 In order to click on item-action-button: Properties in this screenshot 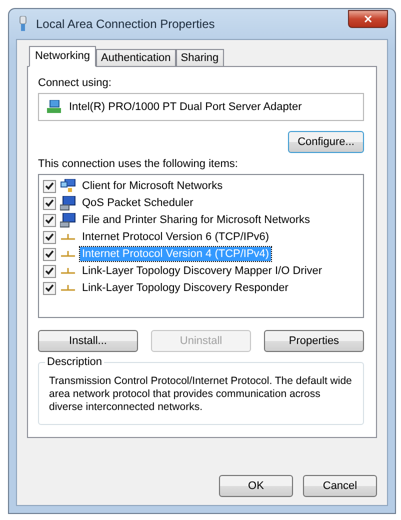, I will do `click(314, 341)`.